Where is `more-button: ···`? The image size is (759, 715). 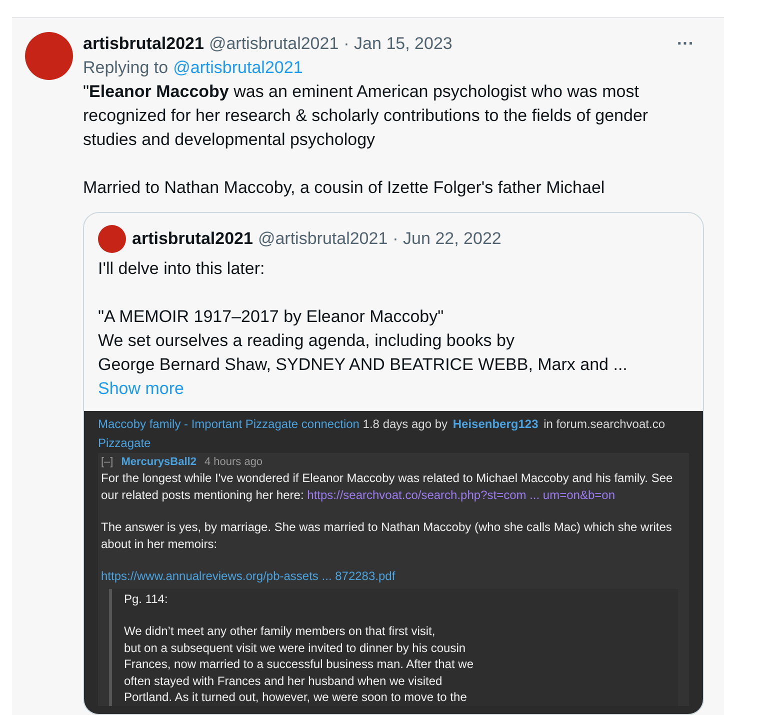 more-button: ··· is located at coordinates (685, 44).